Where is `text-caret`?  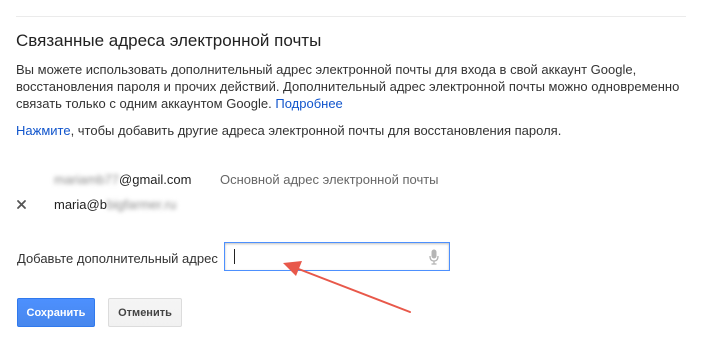 text-caret is located at coordinates (234, 256).